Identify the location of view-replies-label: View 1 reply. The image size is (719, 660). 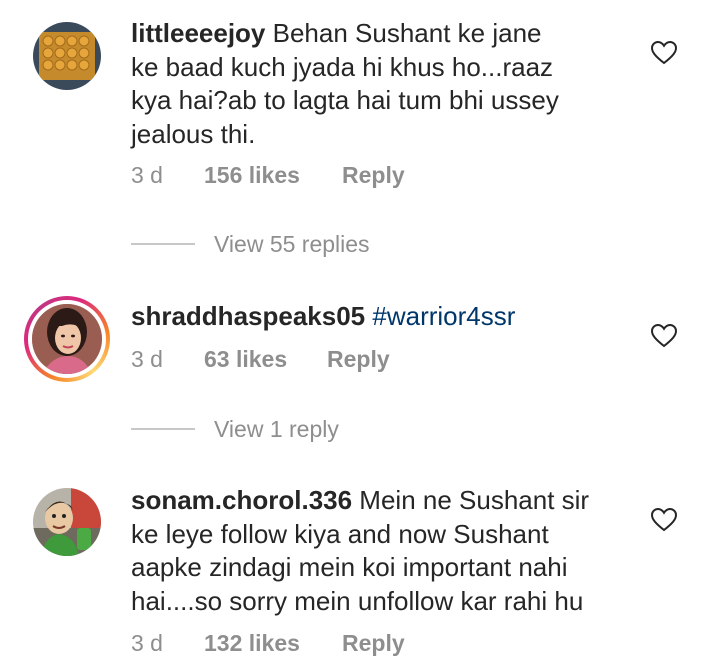
(276, 429).